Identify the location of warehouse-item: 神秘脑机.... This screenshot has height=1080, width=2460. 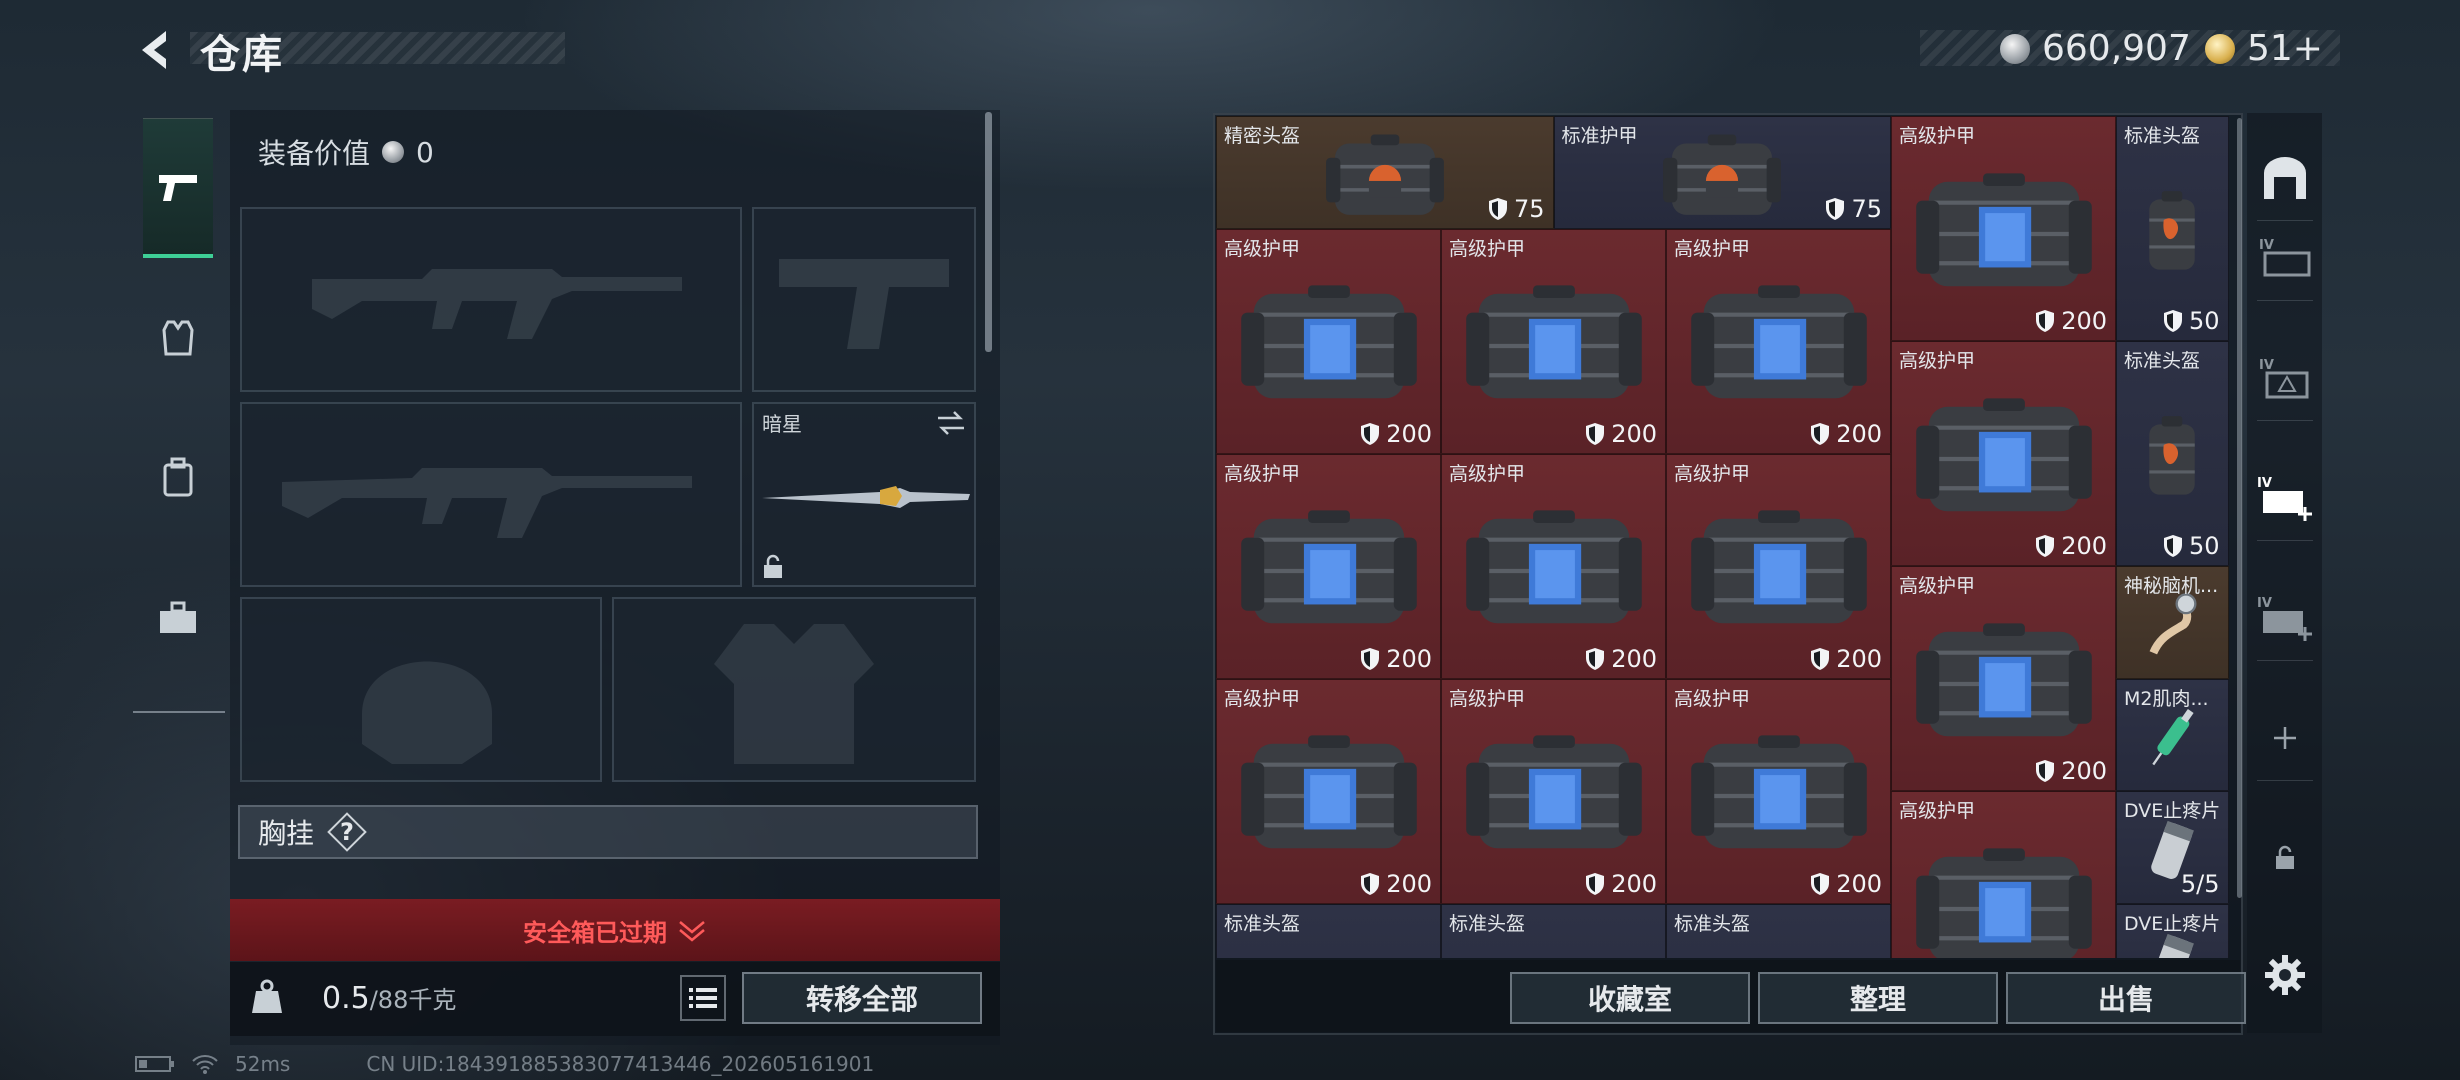
(2172, 622).